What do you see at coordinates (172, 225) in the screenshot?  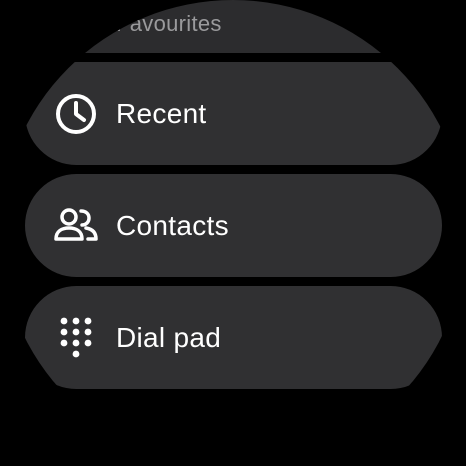 I see `menu-item-label: Contacts` at bounding box center [172, 225].